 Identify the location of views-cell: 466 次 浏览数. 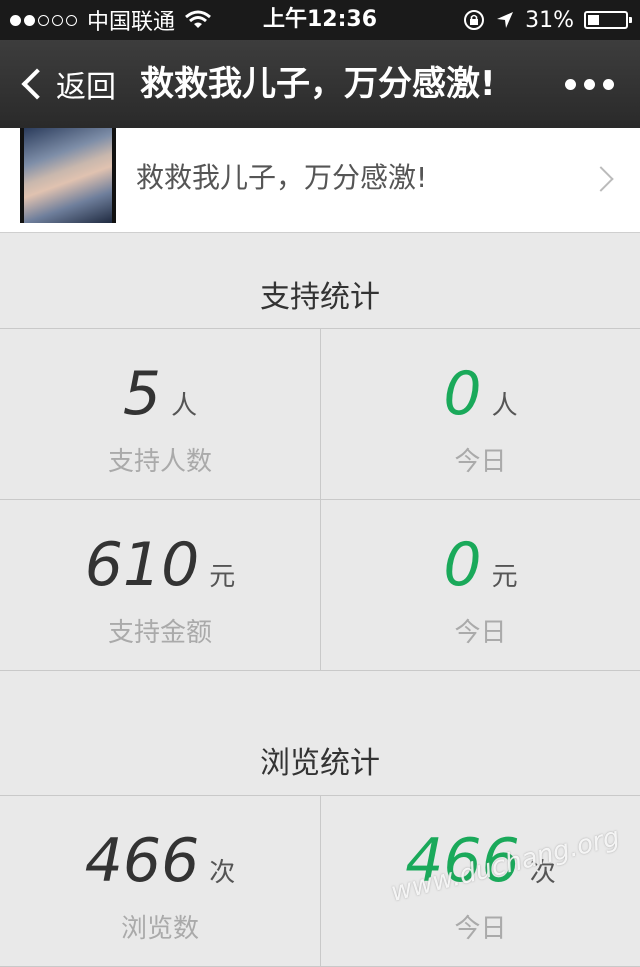
(160, 881).